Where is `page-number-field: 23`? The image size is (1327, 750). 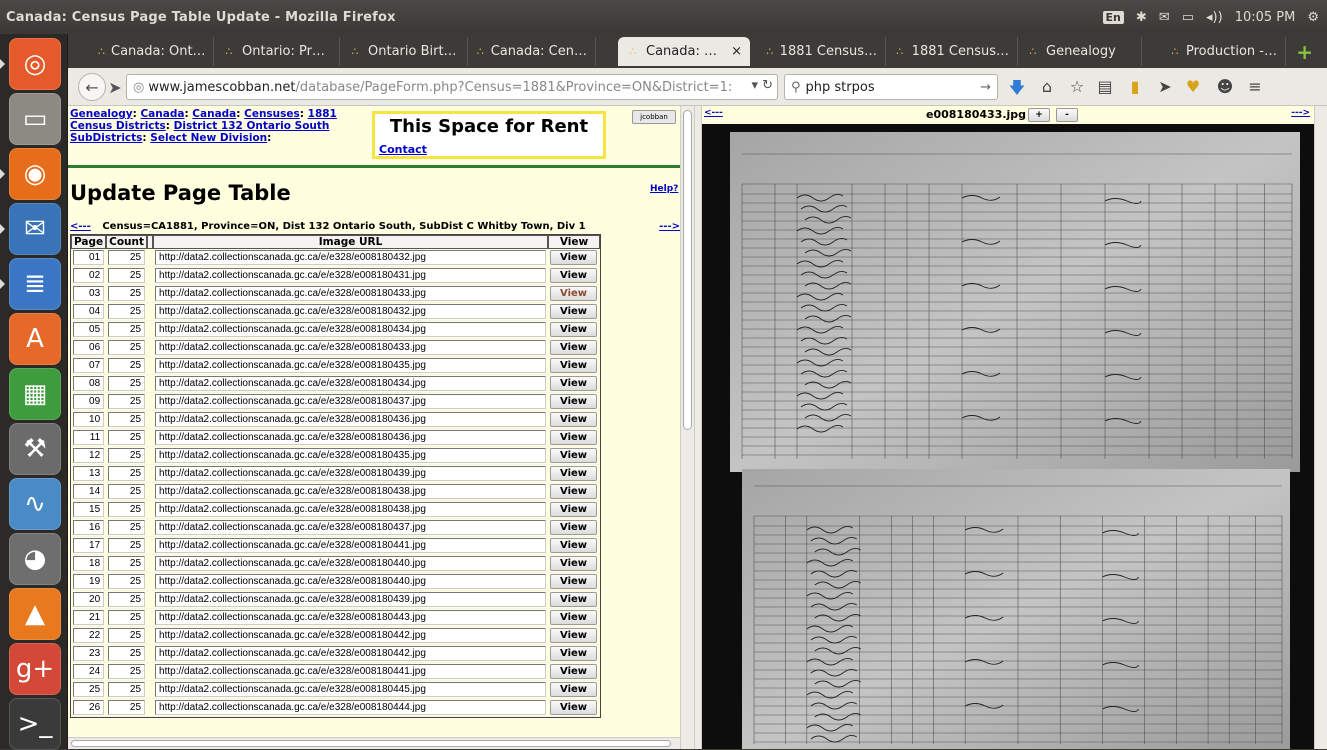 page-number-field: 23 is located at coordinates (89, 653).